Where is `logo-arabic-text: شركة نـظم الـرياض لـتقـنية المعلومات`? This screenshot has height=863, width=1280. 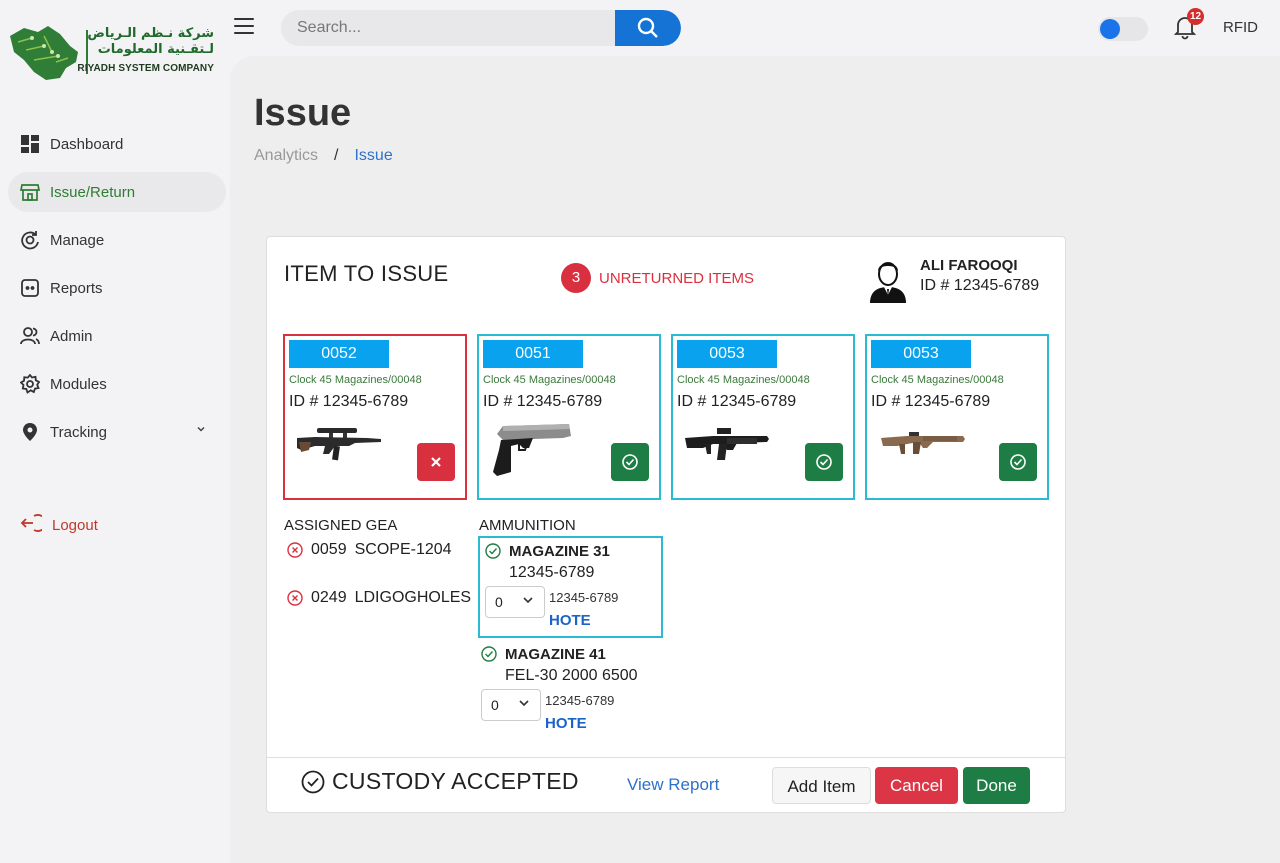
logo-arabic-text: شركة نـظم الـرياض لـتقـنية المعلومات is located at coordinates (150, 42).